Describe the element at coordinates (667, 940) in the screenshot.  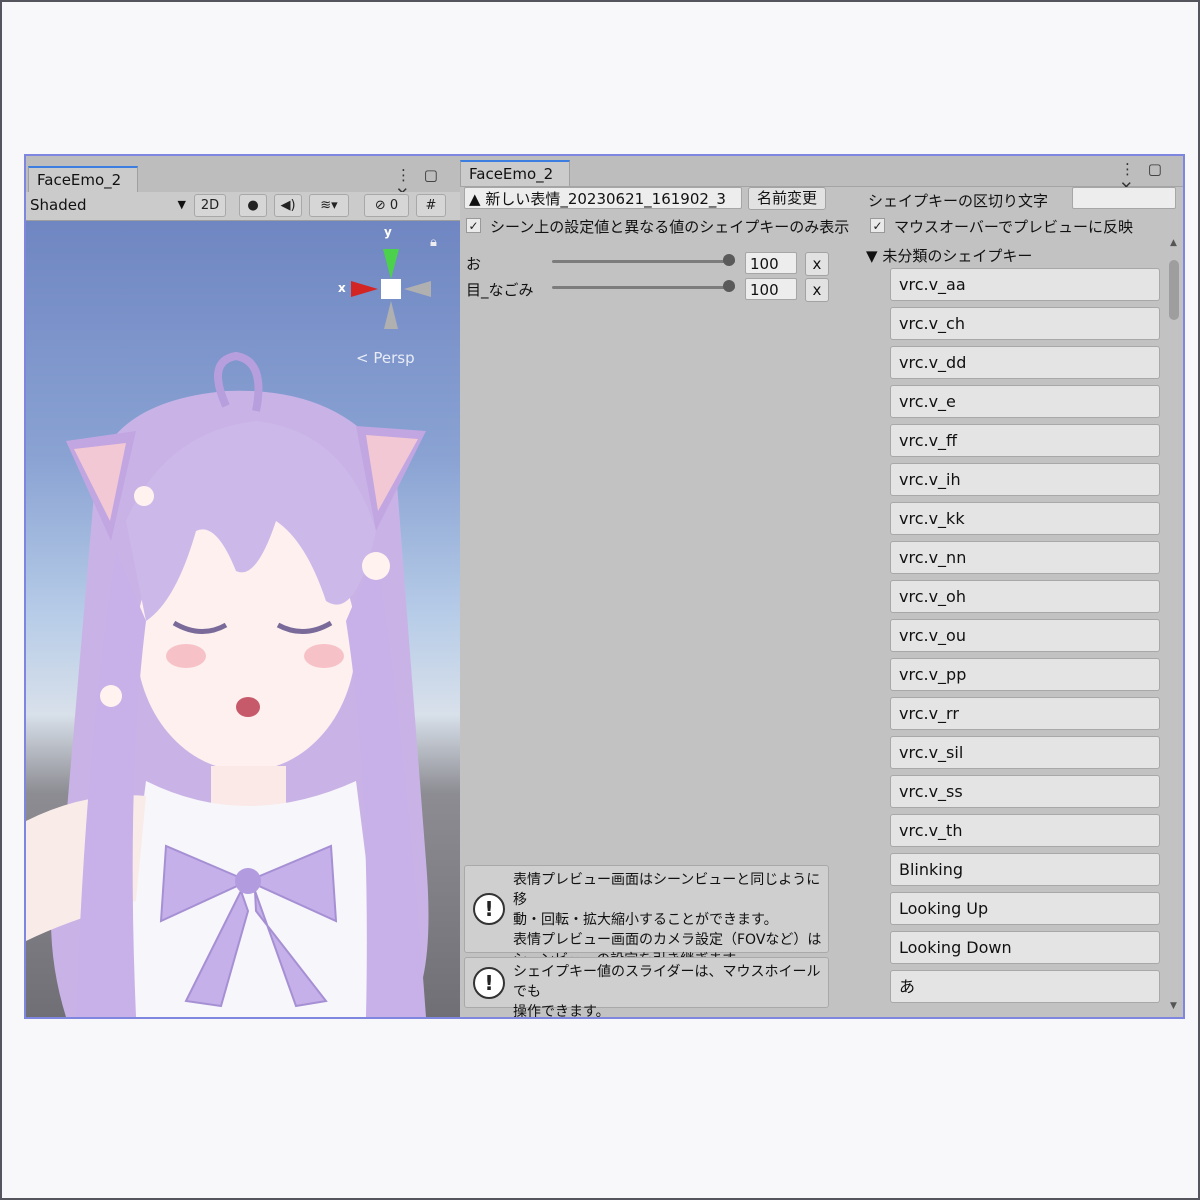
I see `help-line: 表情プレビュー画面のカメラ設定（FOVなど）は` at that location.